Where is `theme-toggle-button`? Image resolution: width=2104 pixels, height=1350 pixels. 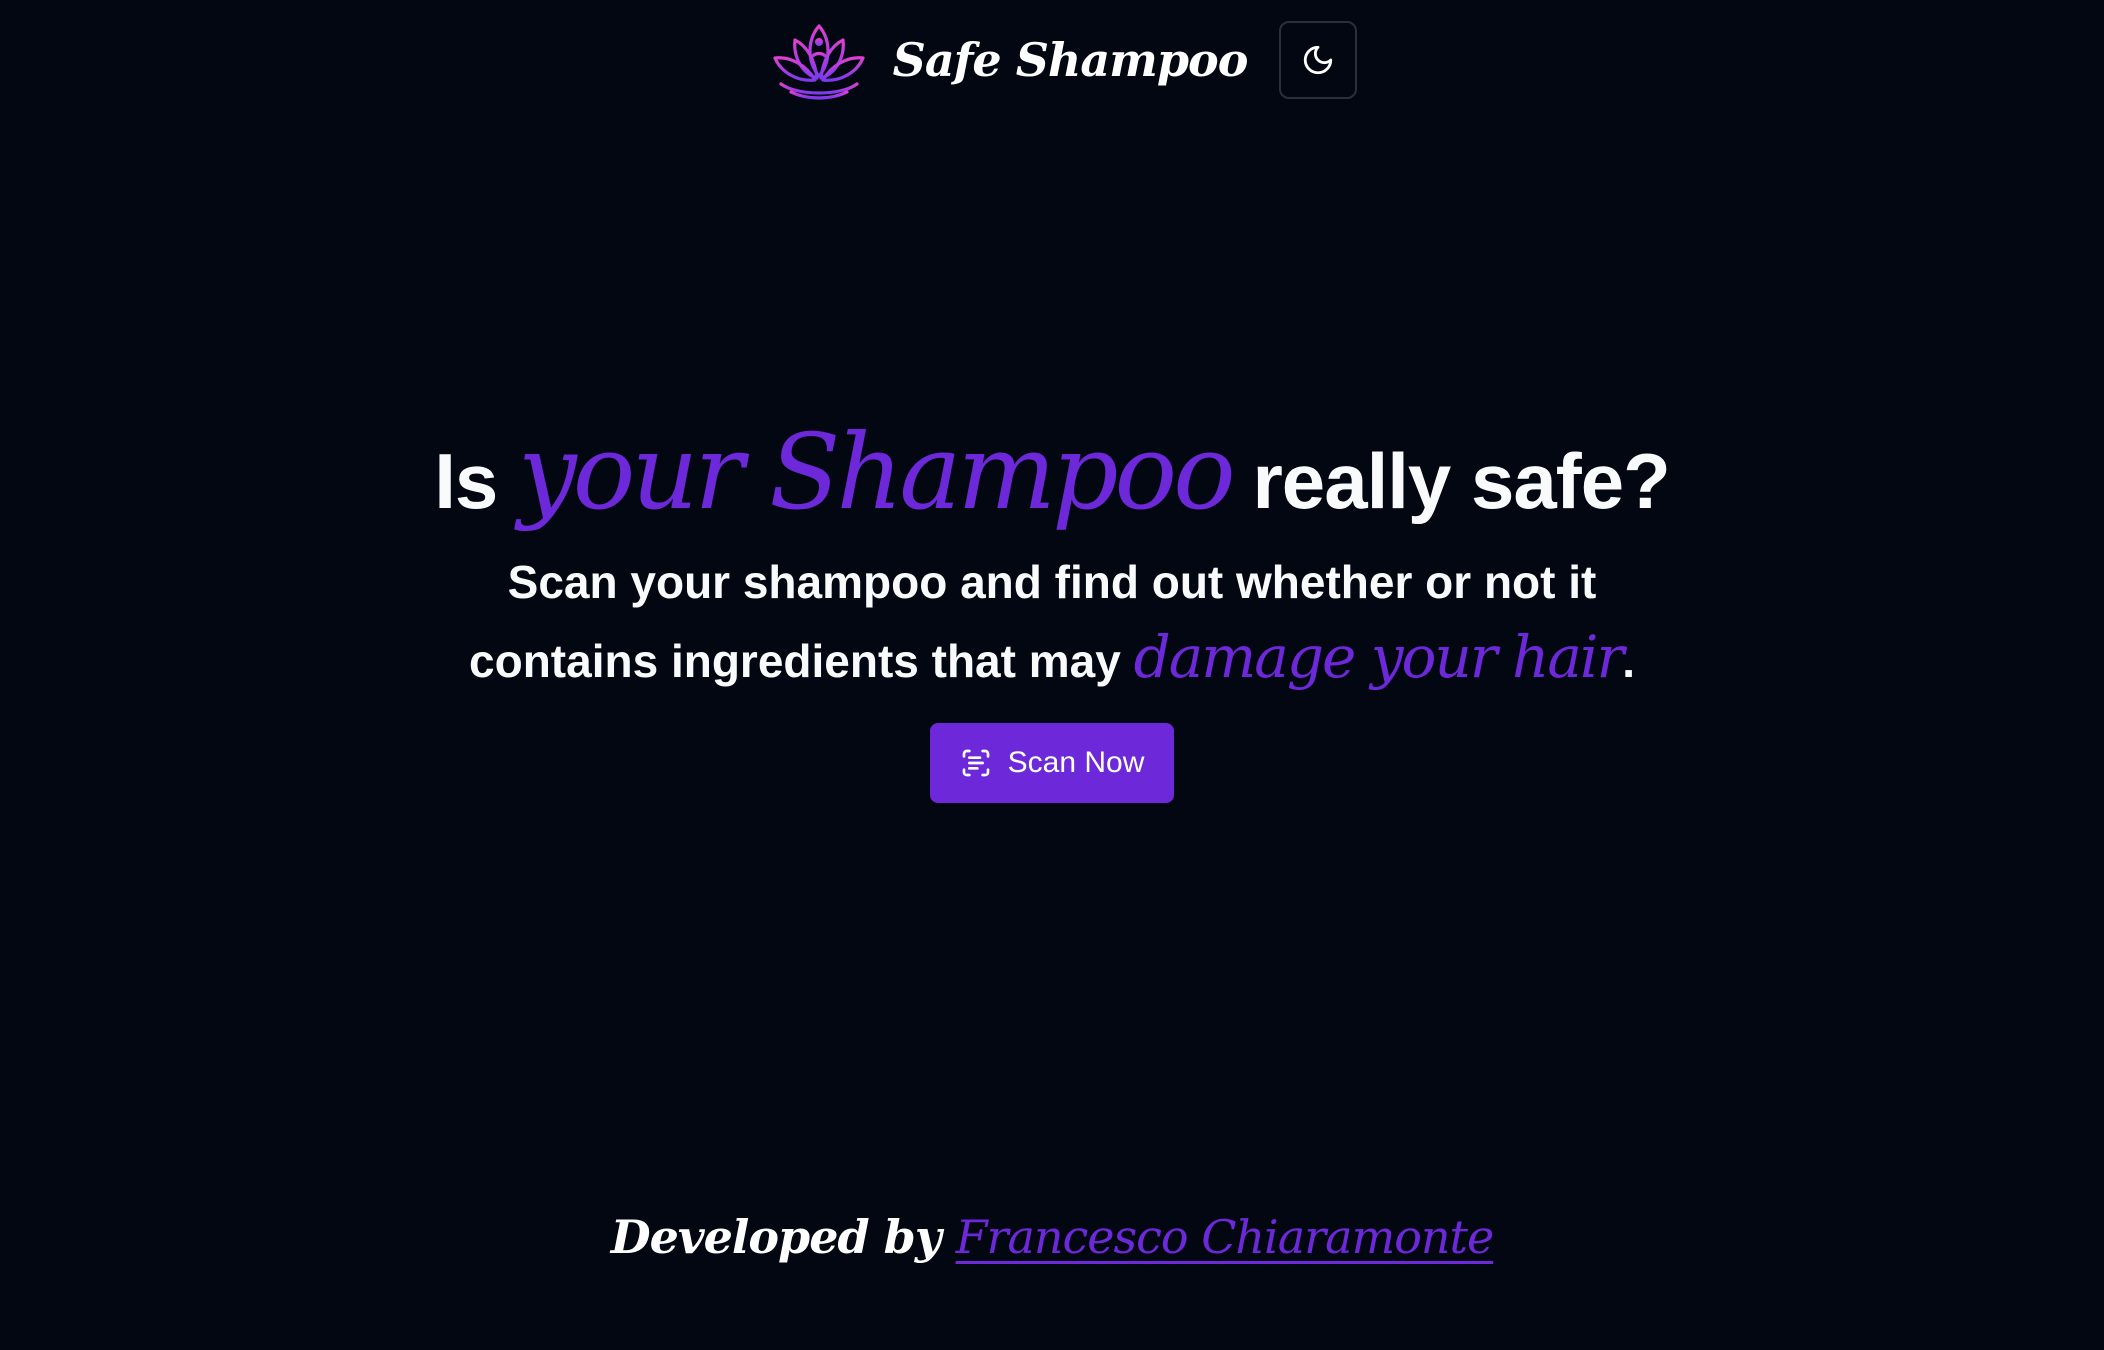 theme-toggle-button is located at coordinates (1318, 60).